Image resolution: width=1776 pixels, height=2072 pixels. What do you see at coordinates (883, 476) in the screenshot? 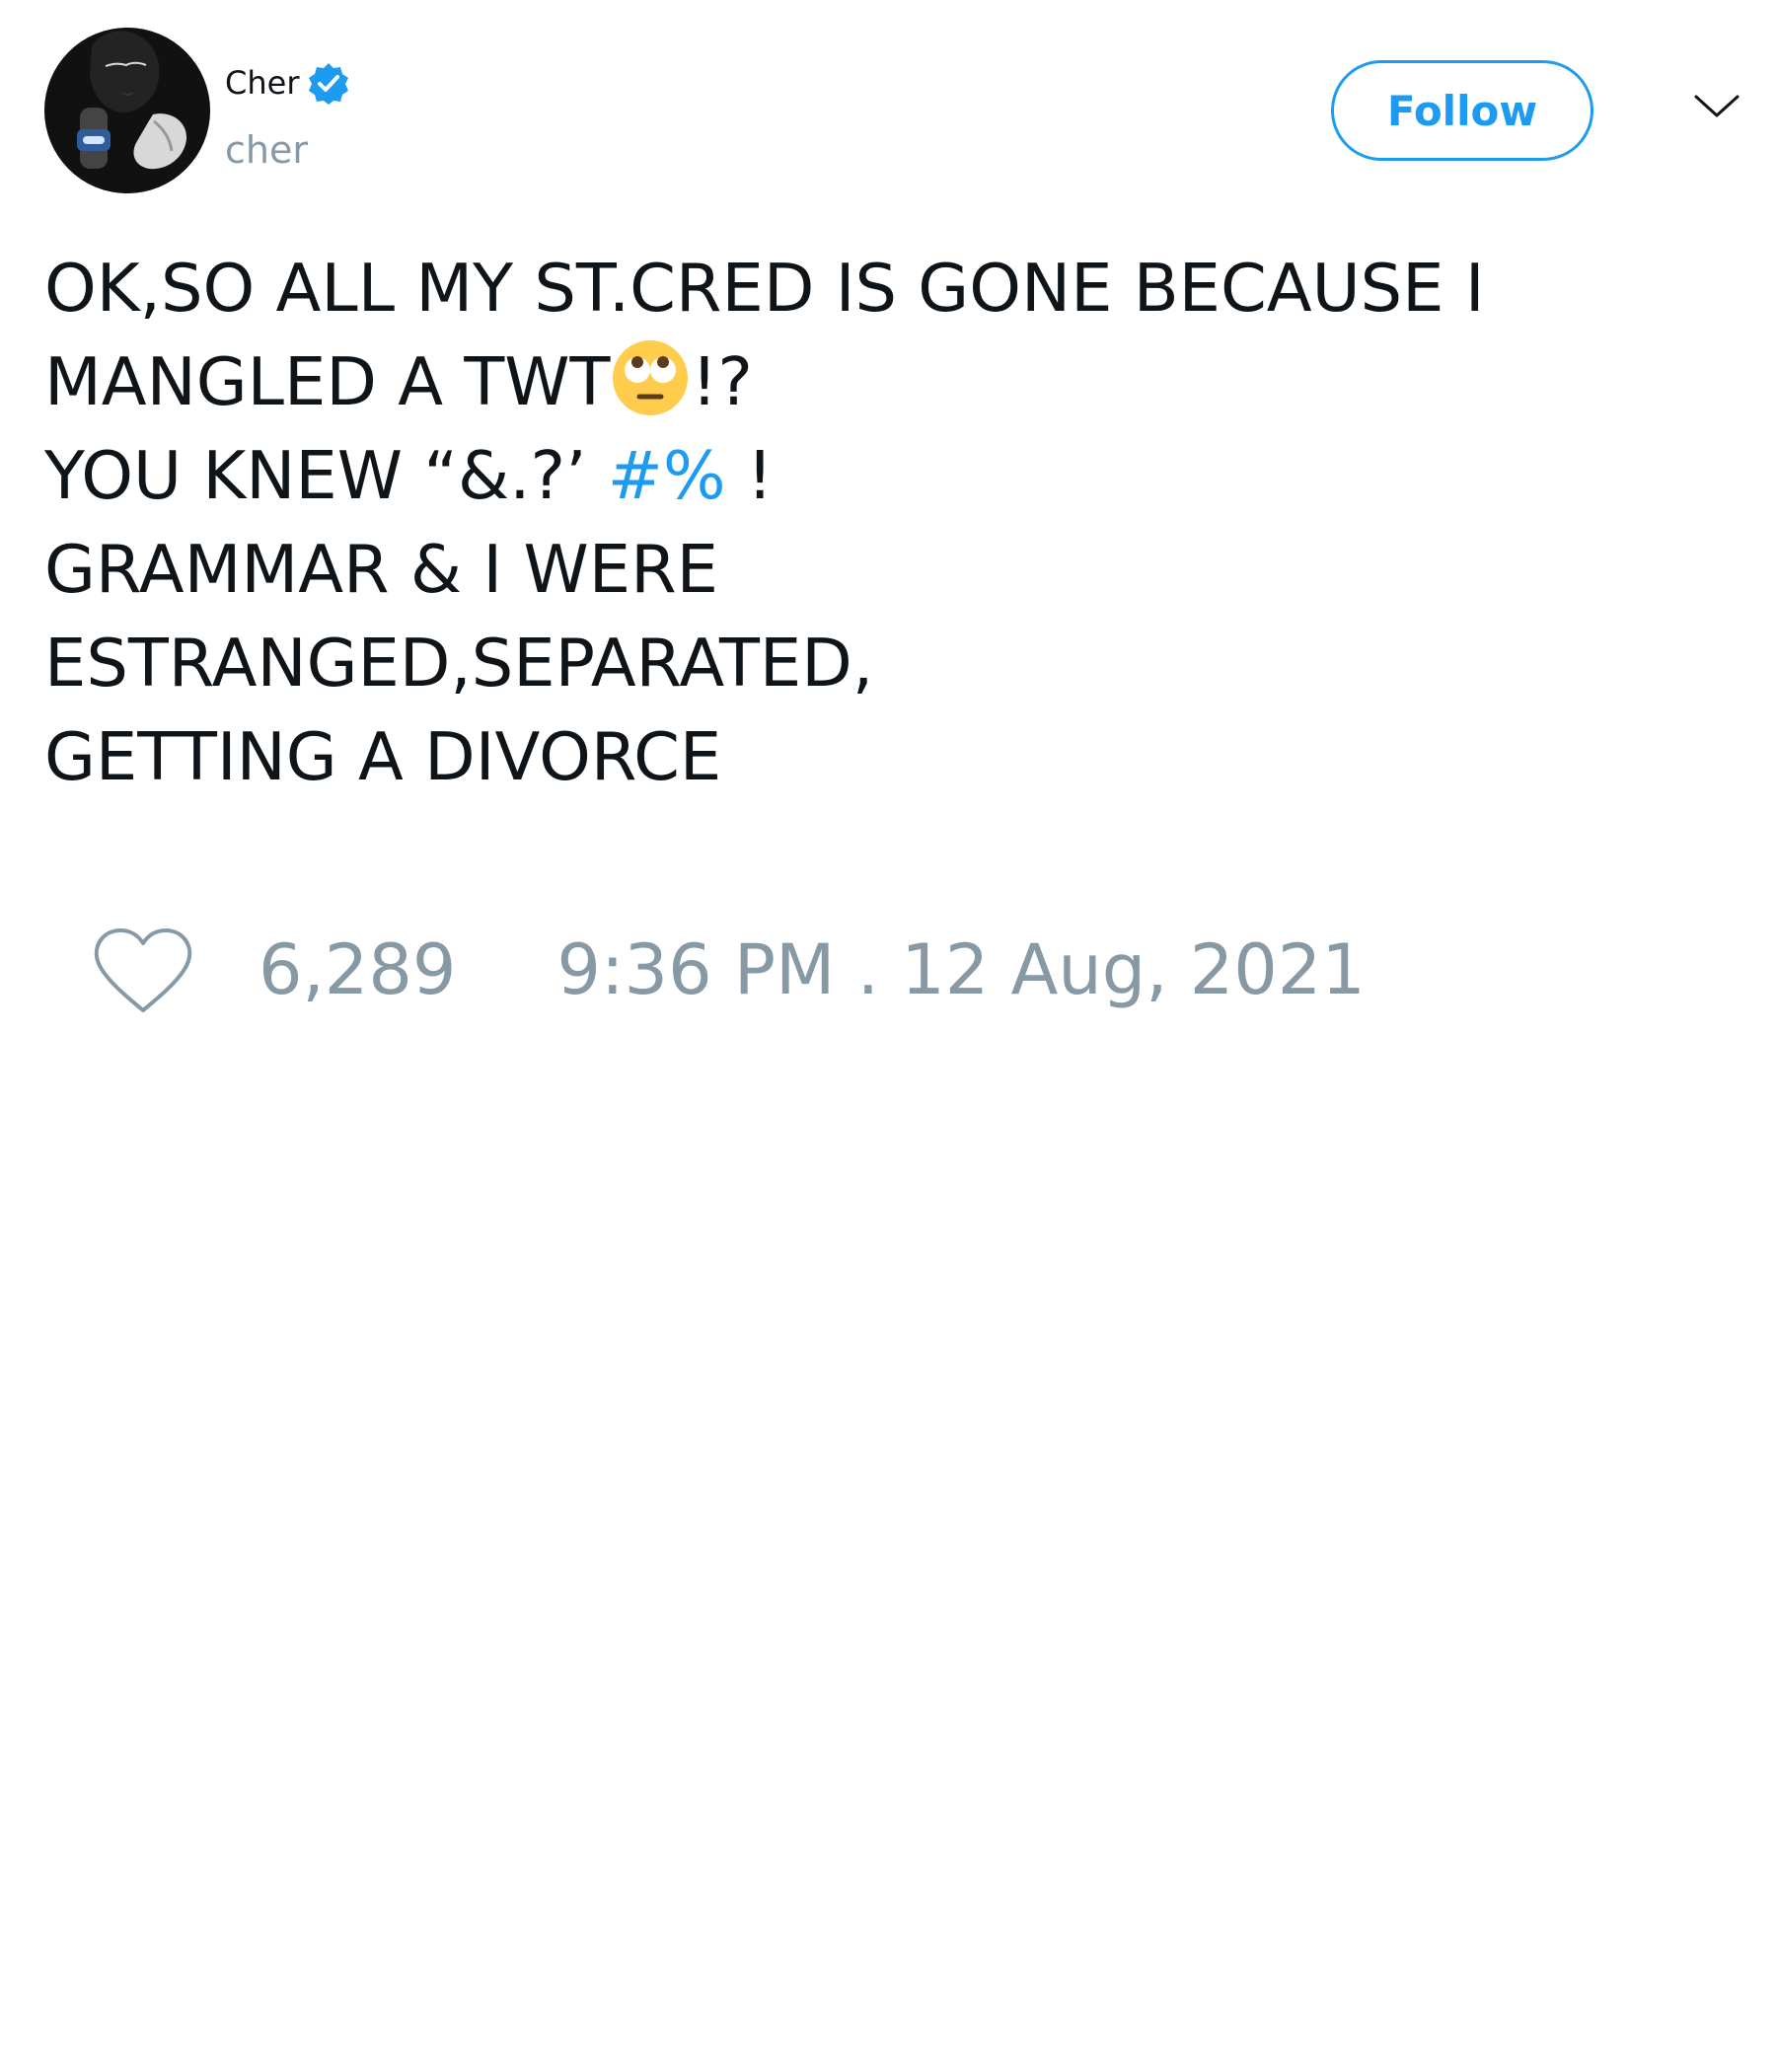
I see `tweet-line-3: YOU KNEW “&.?’ #% !` at bounding box center [883, 476].